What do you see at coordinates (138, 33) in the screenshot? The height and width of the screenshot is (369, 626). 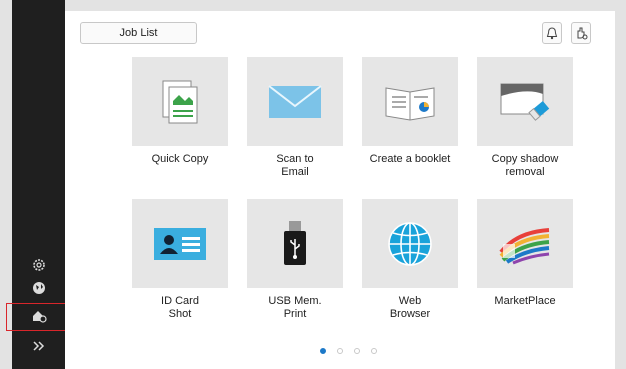 I see `job-list-button: Job List` at bounding box center [138, 33].